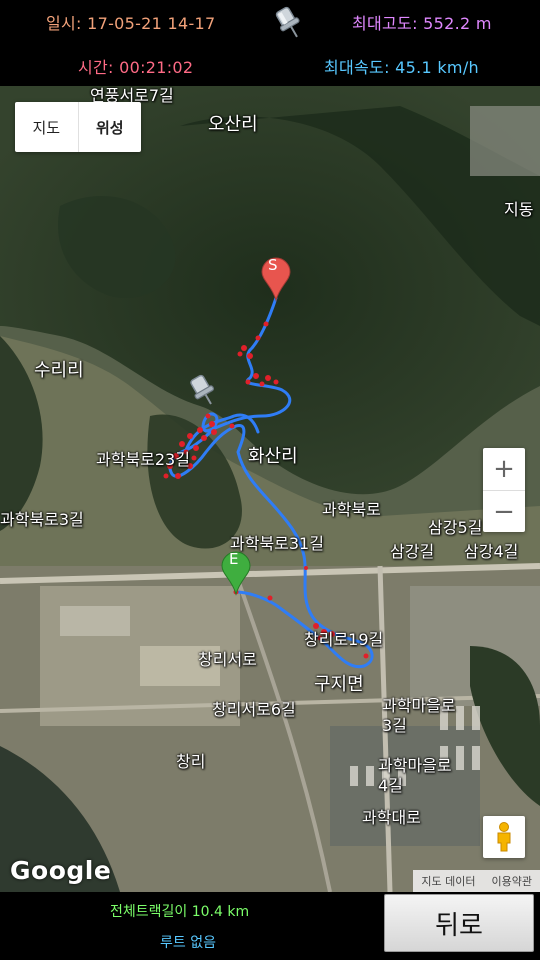 This screenshot has width=540, height=960. What do you see at coordinates (289, 23) in the screenshot?
I see `pushpin-icon` at bounding box center [289, 23].